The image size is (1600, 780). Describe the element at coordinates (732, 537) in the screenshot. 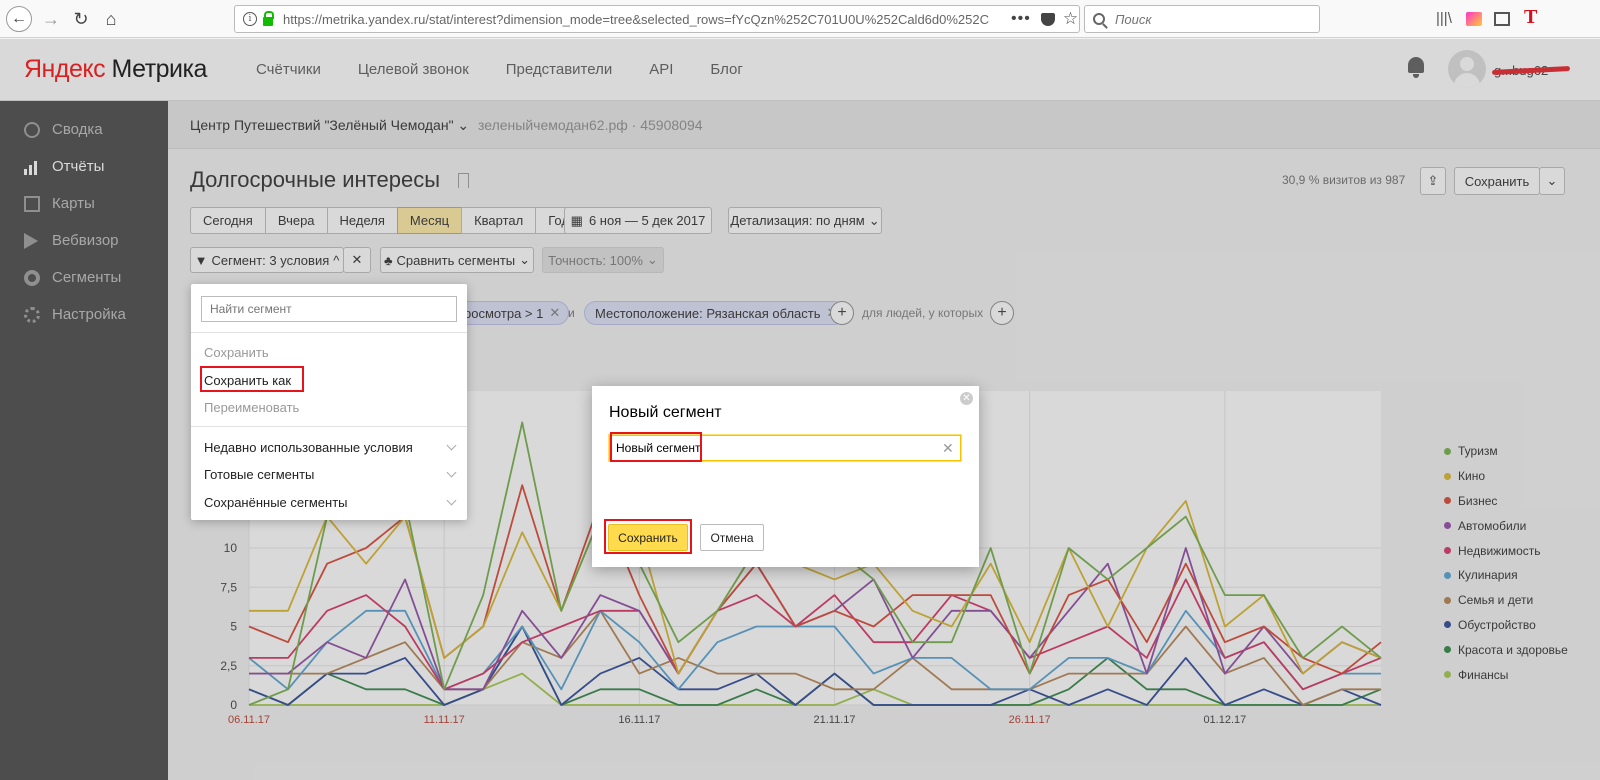

I see `dialog-cancel-button: Отмена` at that location.